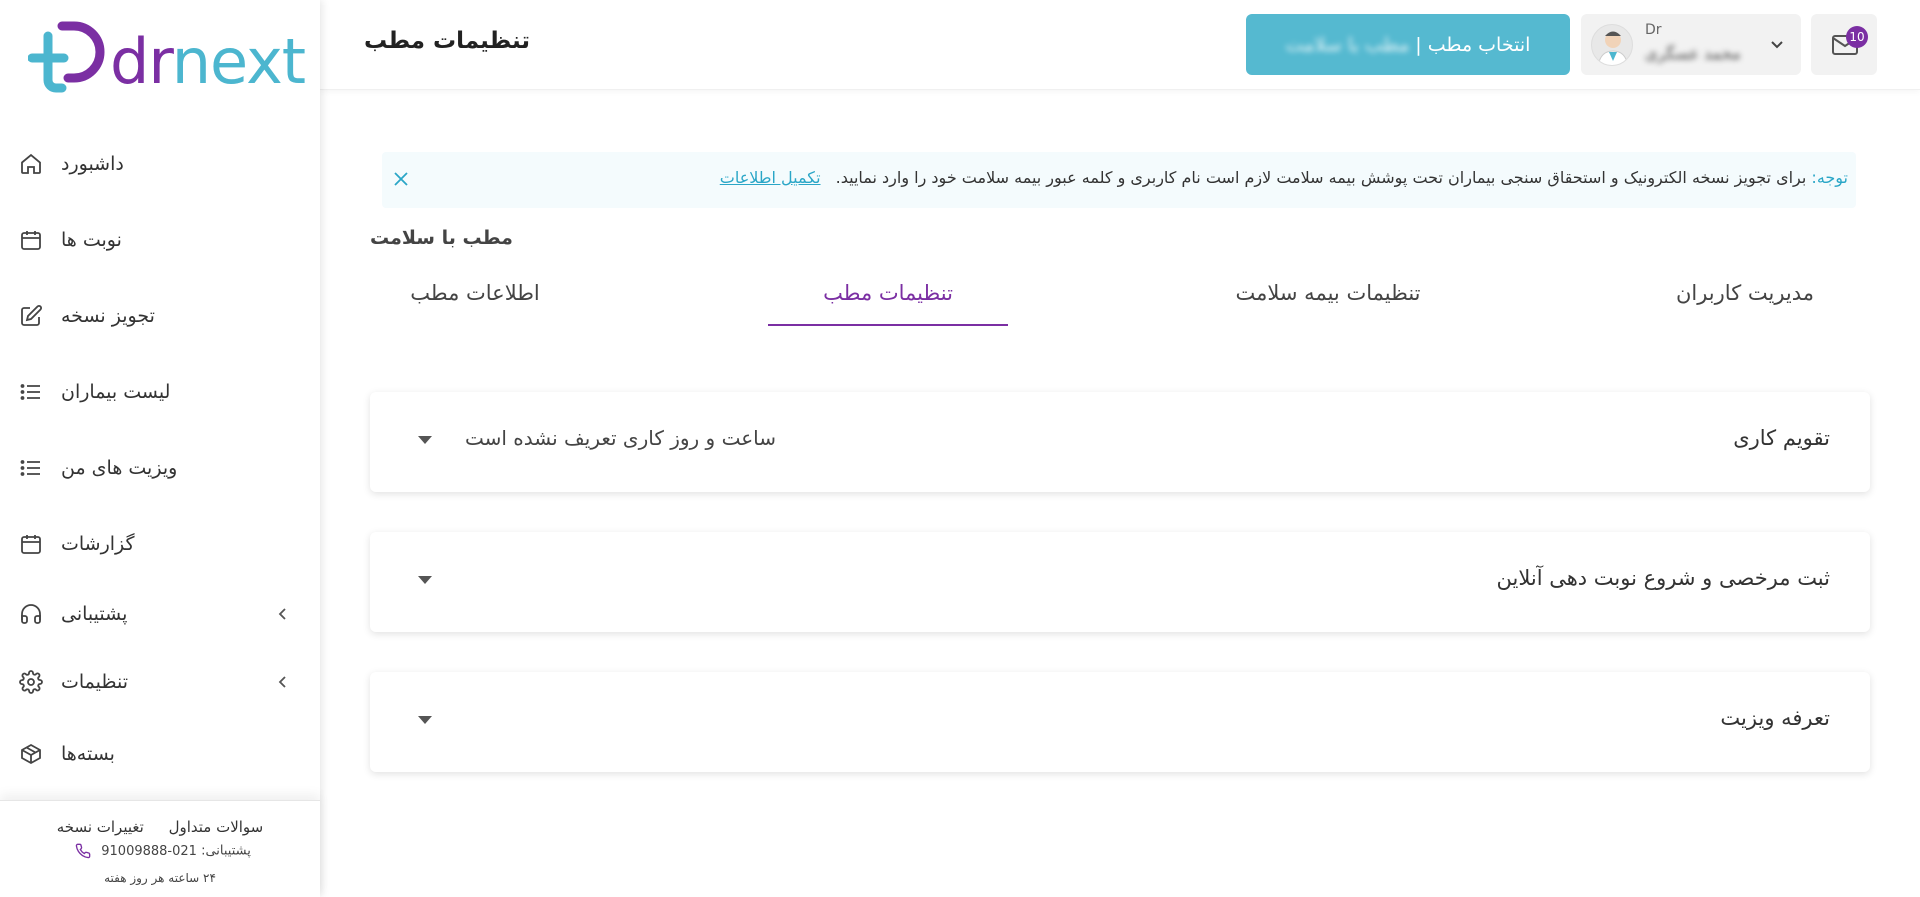 This screenshot has width=1920, height=897. Describe the element at coordinates (1120, 722) in the screenshot. I see `visit-fee-panel: تعرفه ویزیت` at that location.